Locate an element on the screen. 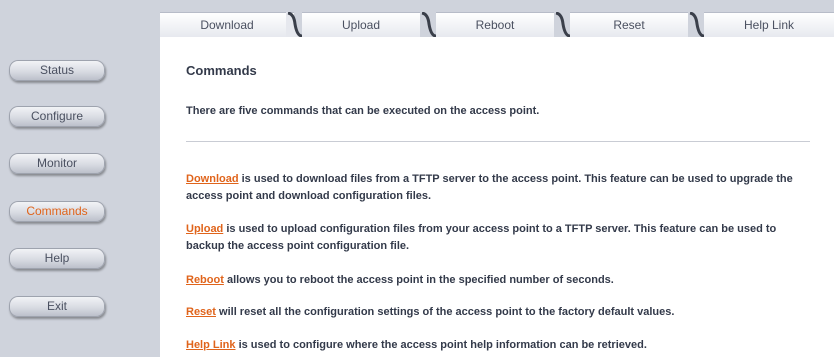 The height and width of the screenshot is (357, 834). sidebar-item-monitor: Monitor is located at coordinates (57, 163).